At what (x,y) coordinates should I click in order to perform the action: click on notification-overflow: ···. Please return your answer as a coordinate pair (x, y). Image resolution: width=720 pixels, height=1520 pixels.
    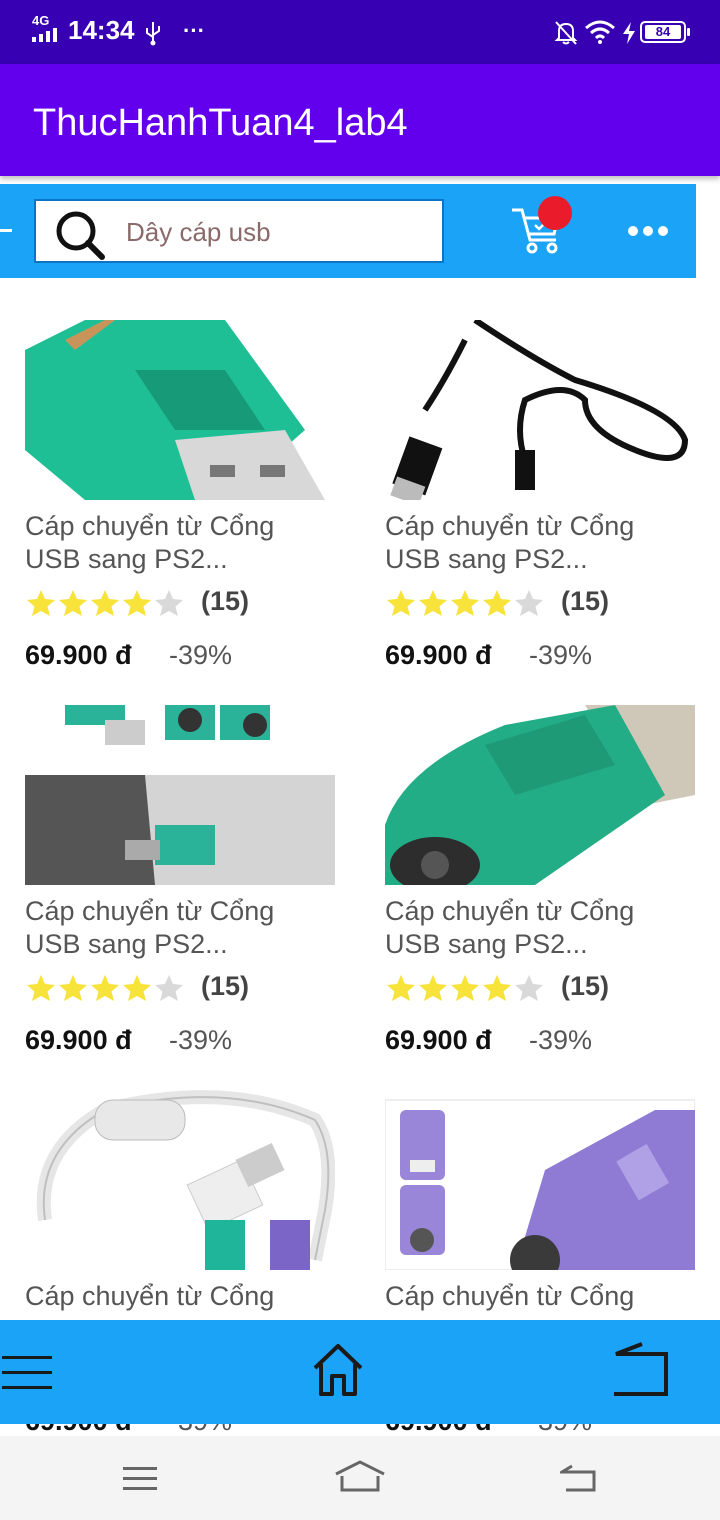
    Looking at the image, I should click on (194, 30).